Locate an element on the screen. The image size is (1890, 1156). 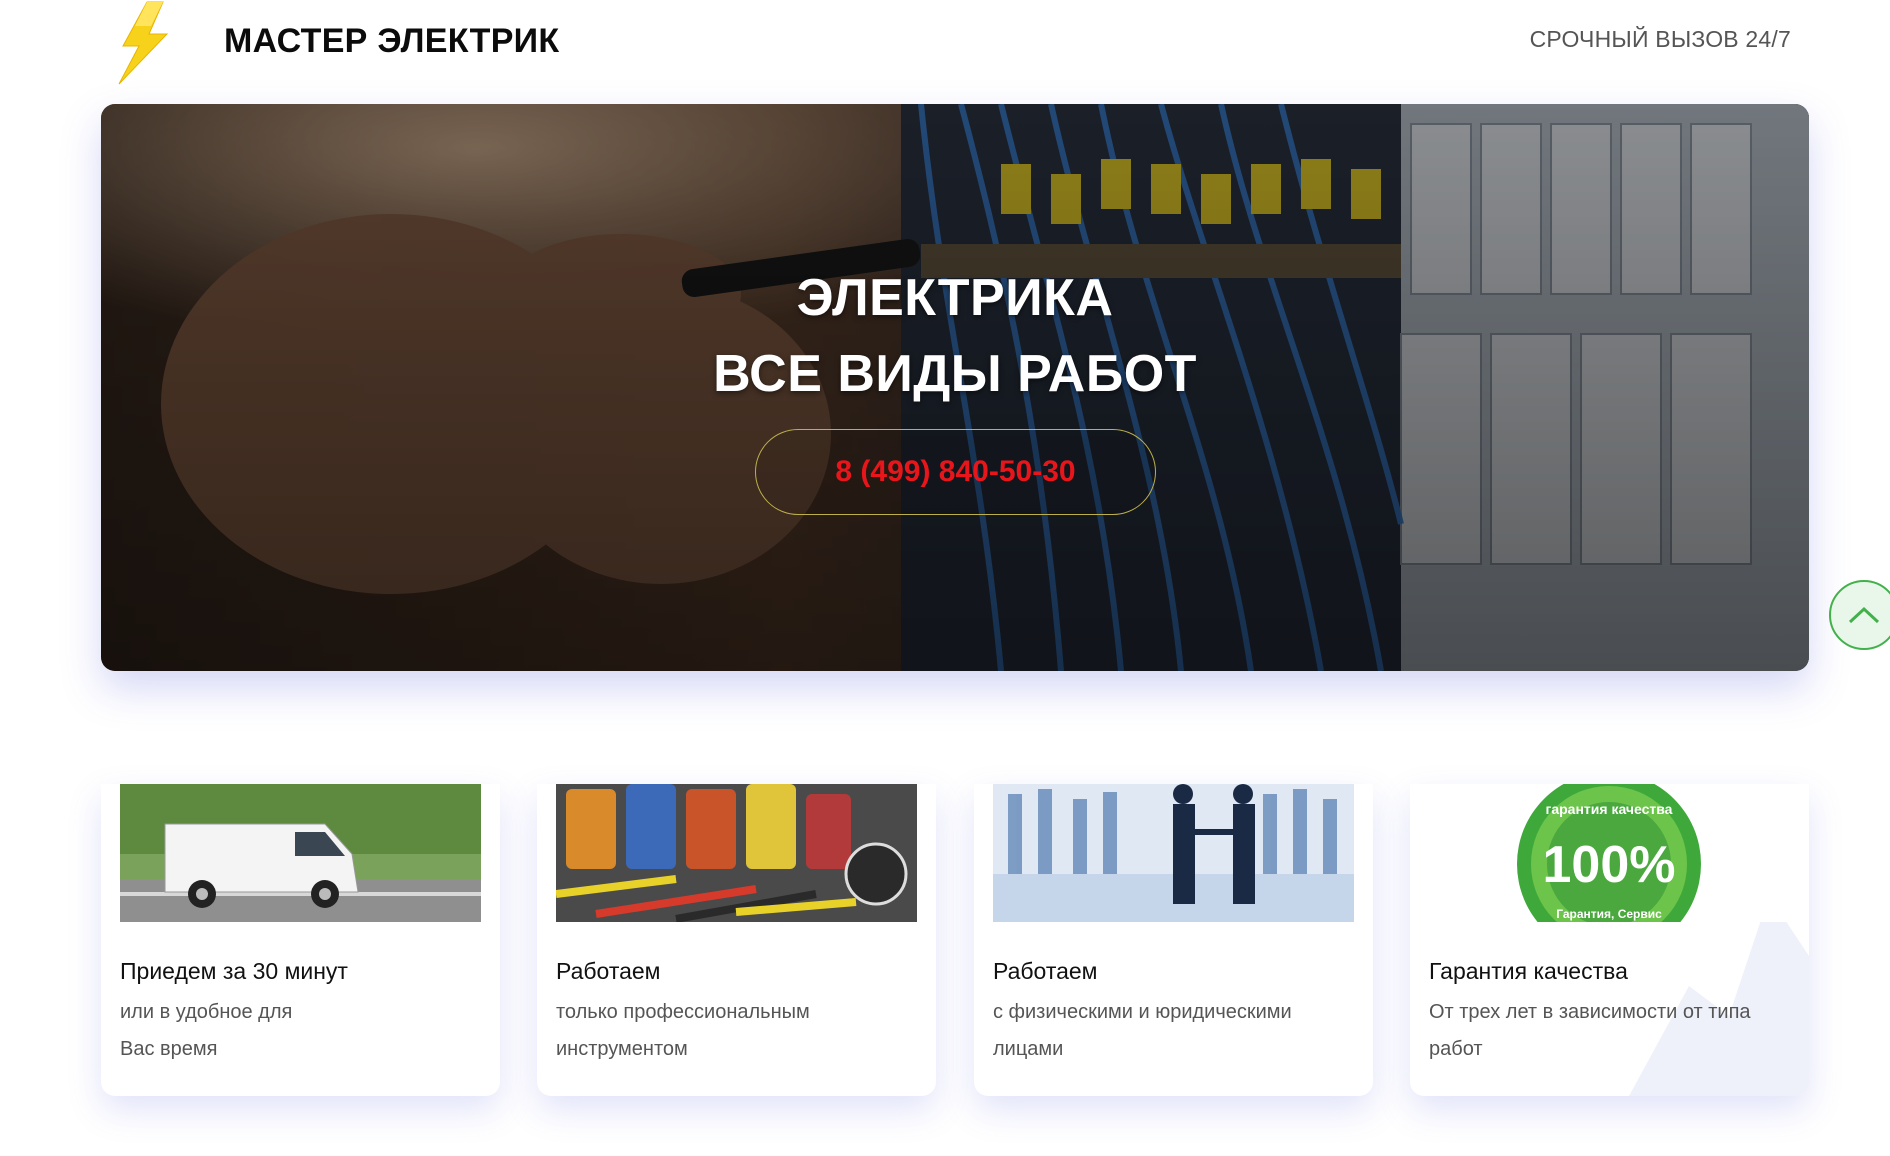
card-title: Приедем за 30 минут is located at coordinates (234, 971).